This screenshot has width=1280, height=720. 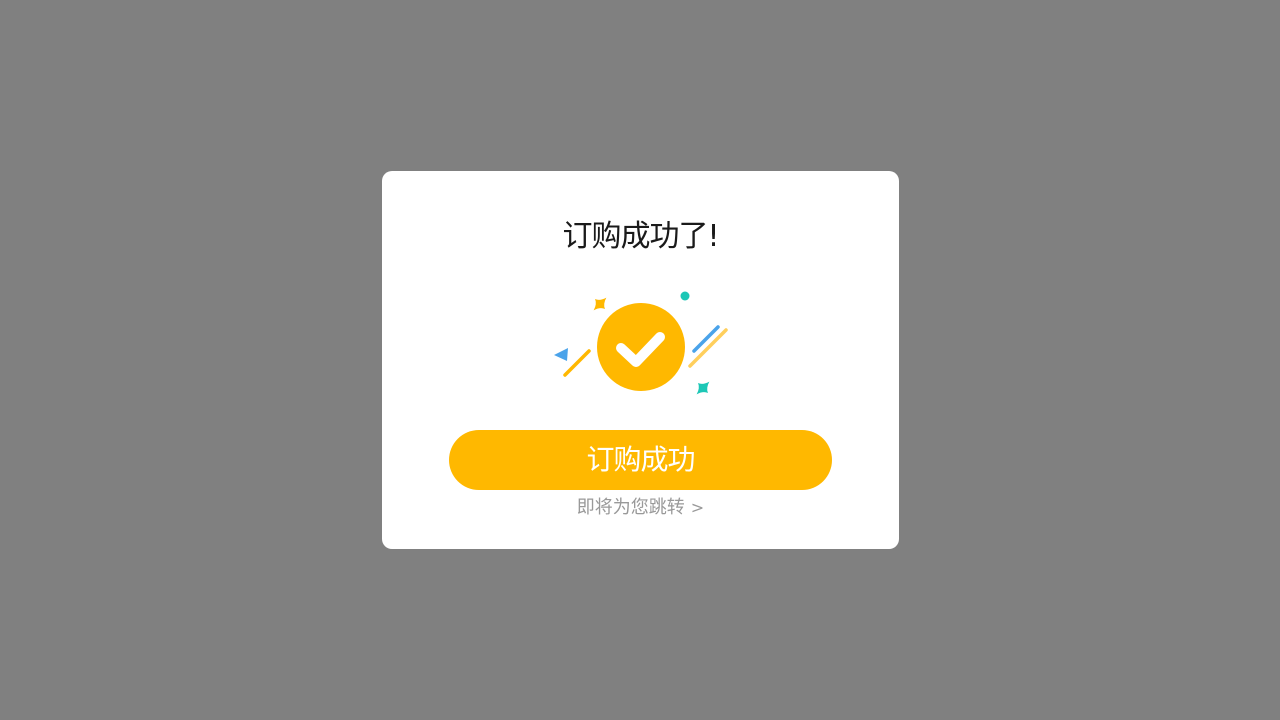 What do you see at coordinates (640, 236) in the screenshot?
I see `dialog-title: 订购成功了!` at bounding box center [640, 236].